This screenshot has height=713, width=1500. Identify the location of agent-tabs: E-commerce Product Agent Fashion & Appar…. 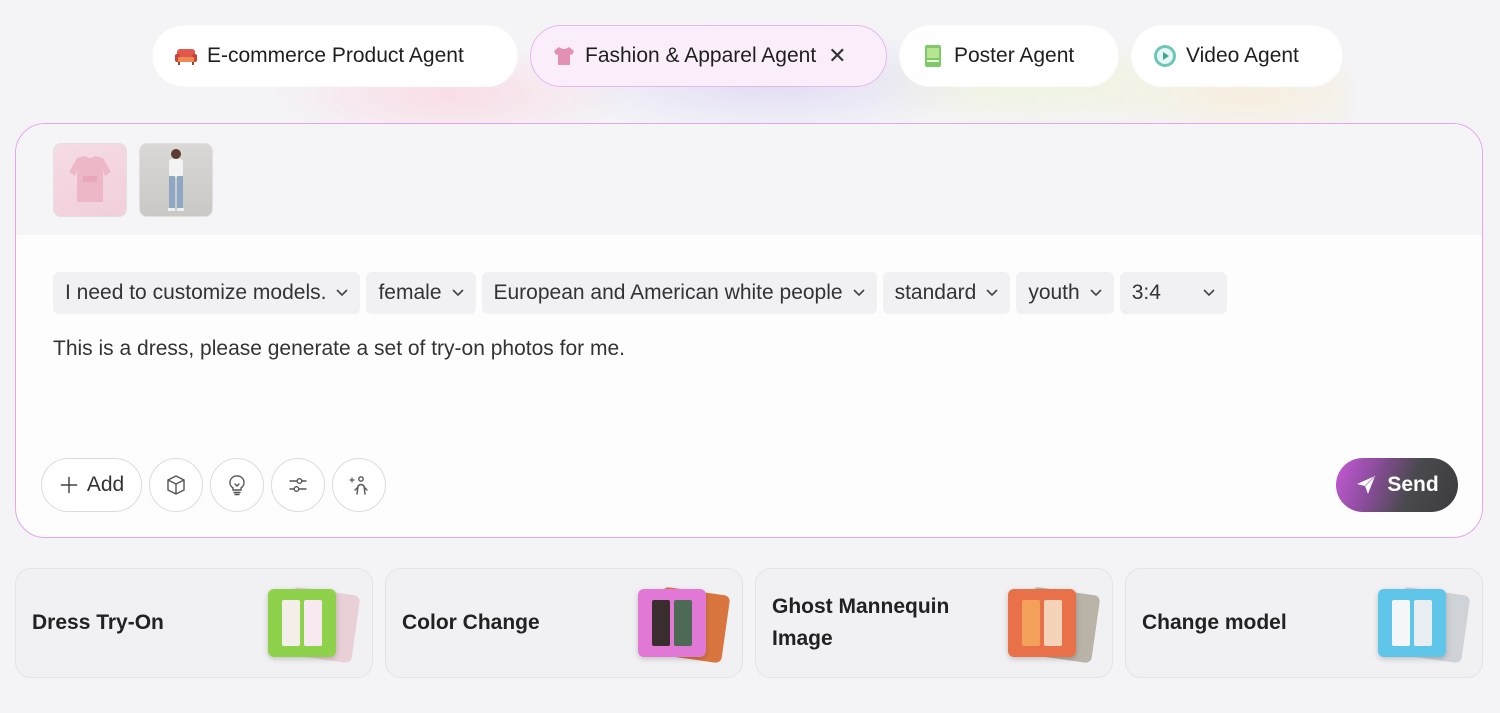
(747, 56).